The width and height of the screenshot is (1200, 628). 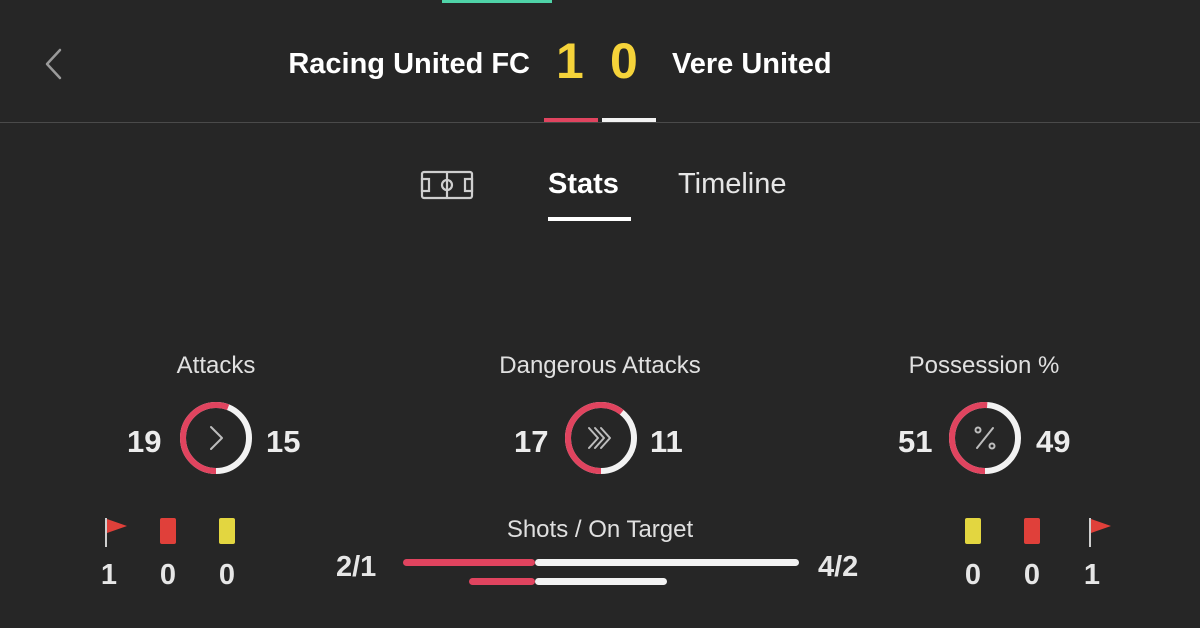 What do you see at coordinates (583, 184) in the screenshot?
I see `tab-stats: Stats` at bounding box center [583, 184].